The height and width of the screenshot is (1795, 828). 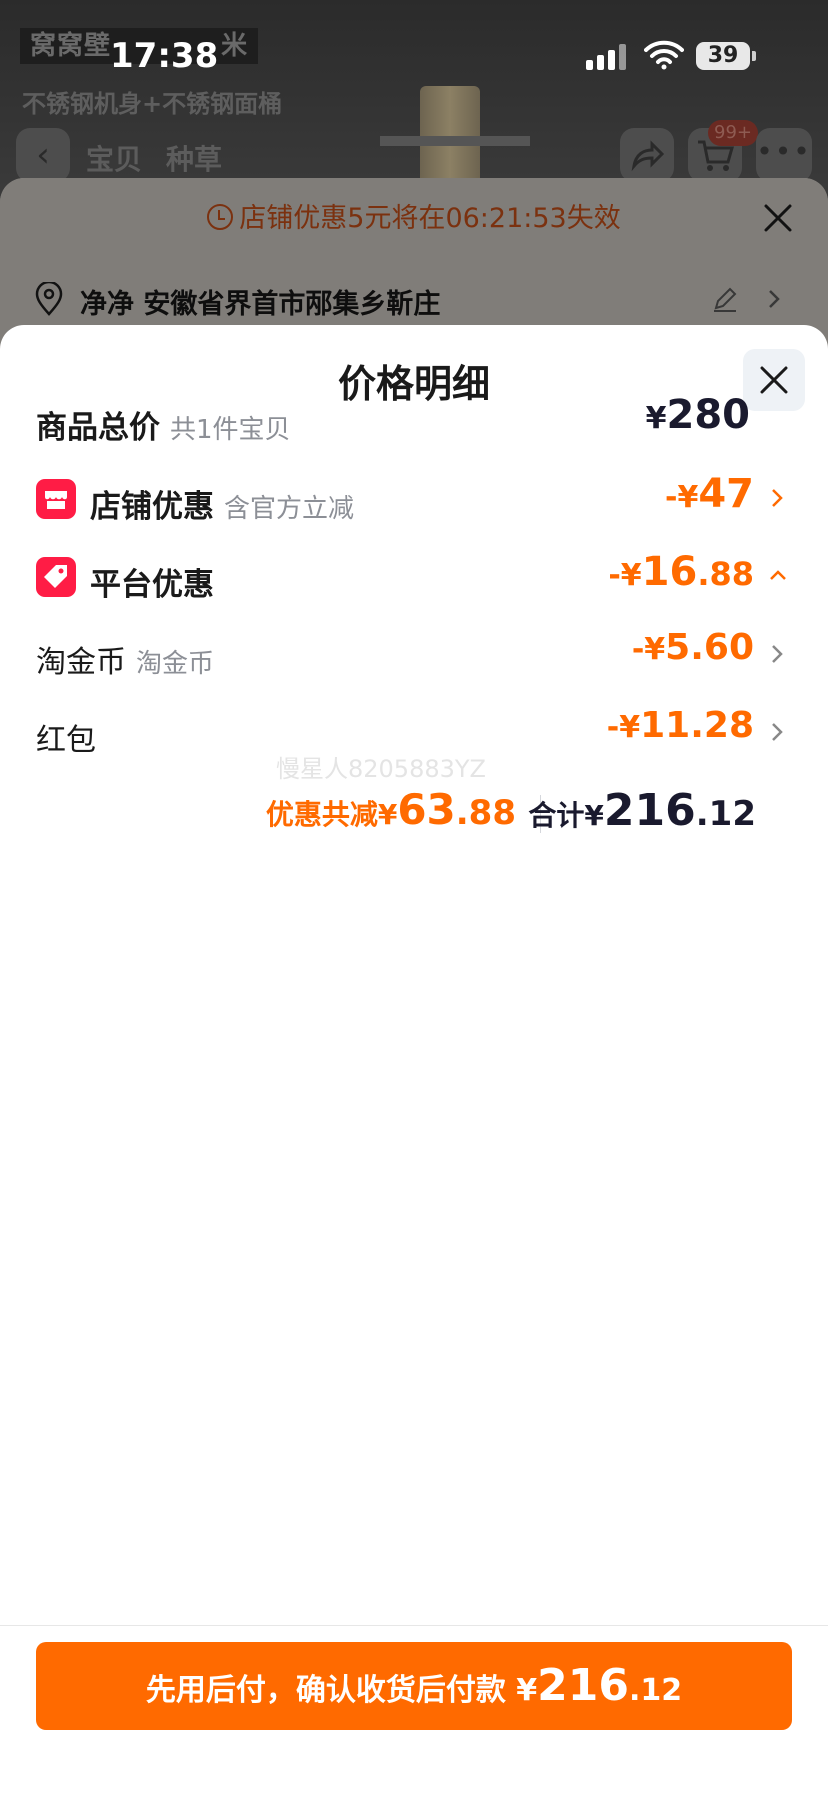 What do you see at coordinates (56, 577) in the screenshot?
I see `tag-icon` at bounding box center [56, 577].